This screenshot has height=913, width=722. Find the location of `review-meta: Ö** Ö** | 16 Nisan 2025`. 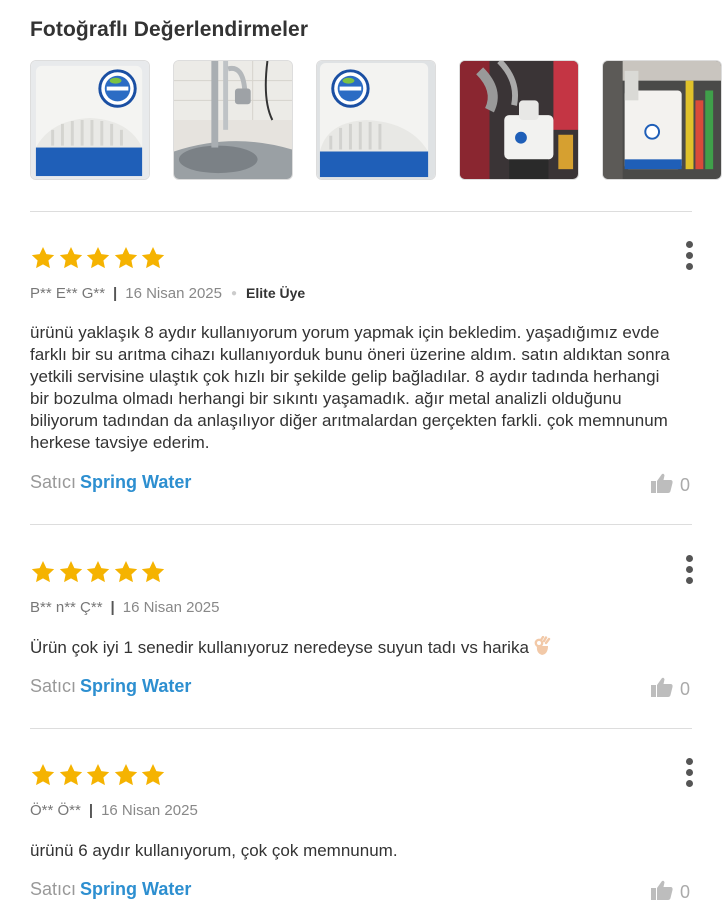

review-meta: Ö** Ö** | 16 Nisan 2025 is located at coordinates (114, 810).